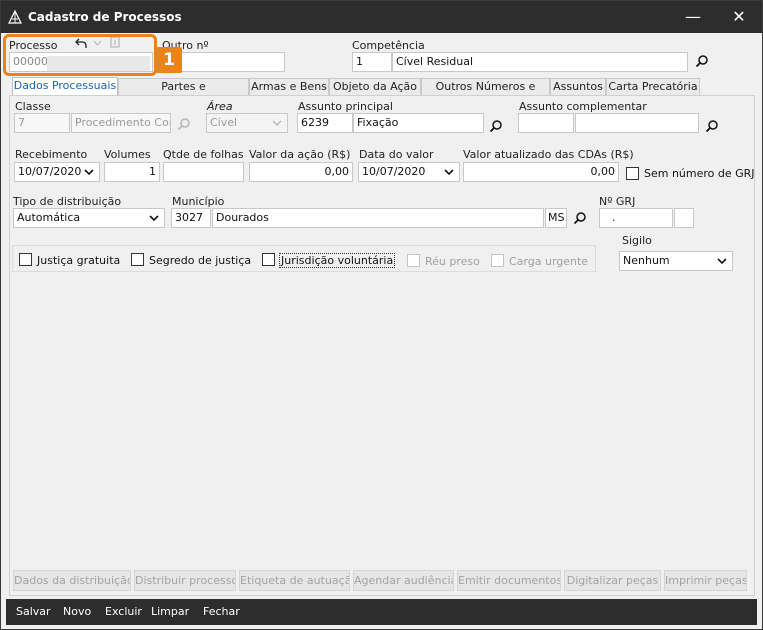  Describe the element at coordinates (418, 123) in the screenshot. I see `assunto-principal-desc-input: Fixação` at that location.